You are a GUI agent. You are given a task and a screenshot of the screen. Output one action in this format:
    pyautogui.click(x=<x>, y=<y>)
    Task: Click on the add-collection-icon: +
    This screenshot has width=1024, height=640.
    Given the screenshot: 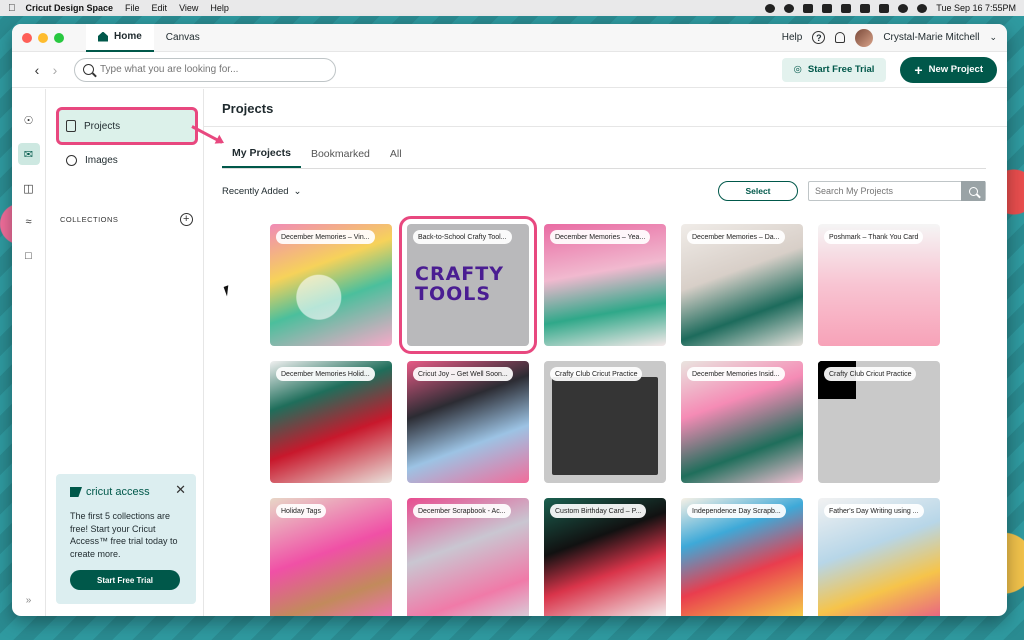 What is the action you would take?
    pyautogui.click(x=186, y=219)
    